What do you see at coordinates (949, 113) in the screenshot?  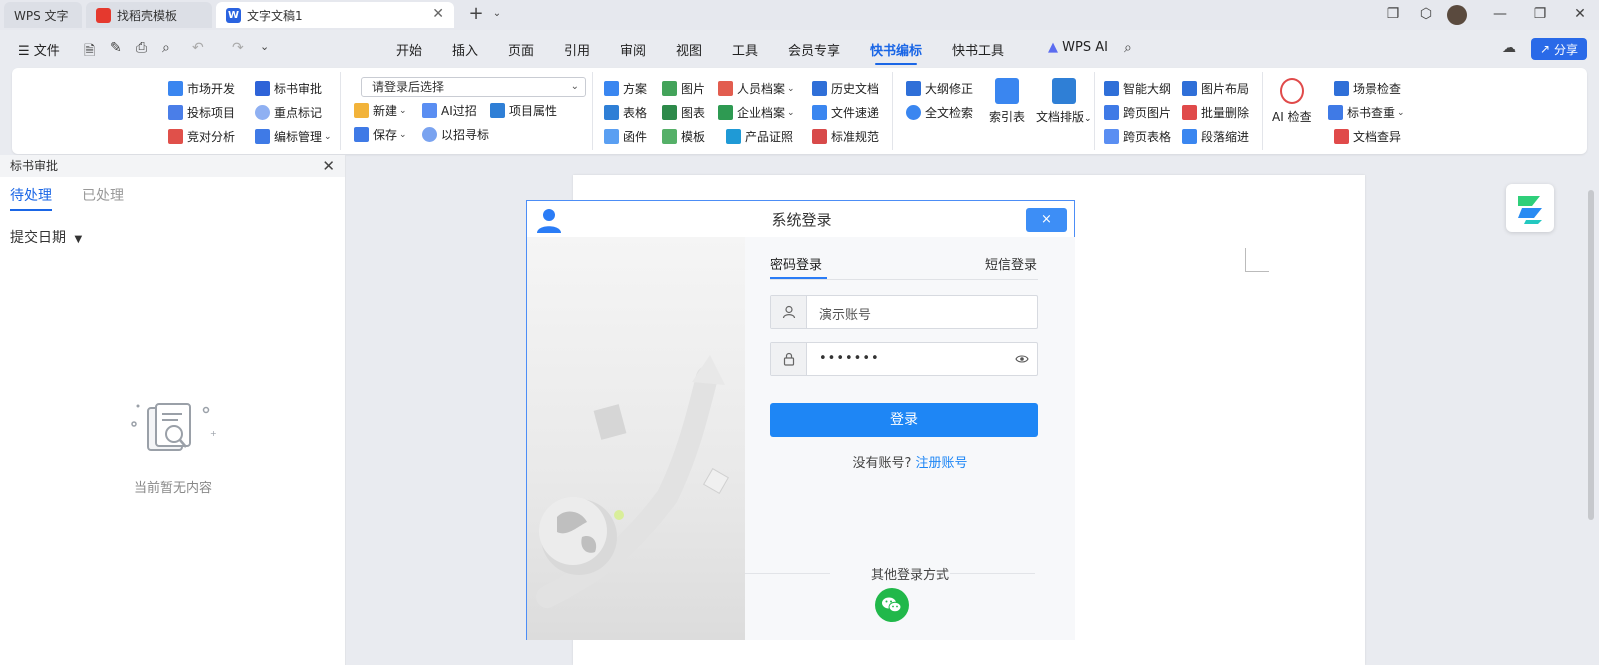 I see `button-label: 全文检索` at bounding box center [949, 113].